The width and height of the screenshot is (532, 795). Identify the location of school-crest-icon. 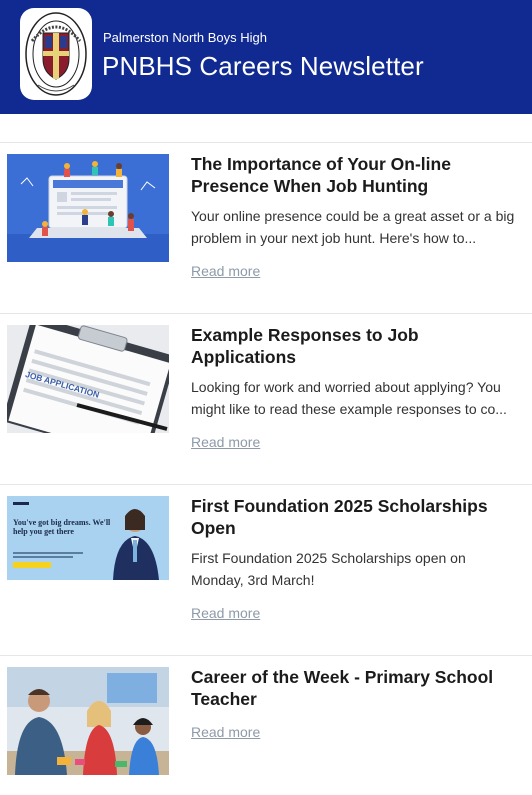
(56, 54).